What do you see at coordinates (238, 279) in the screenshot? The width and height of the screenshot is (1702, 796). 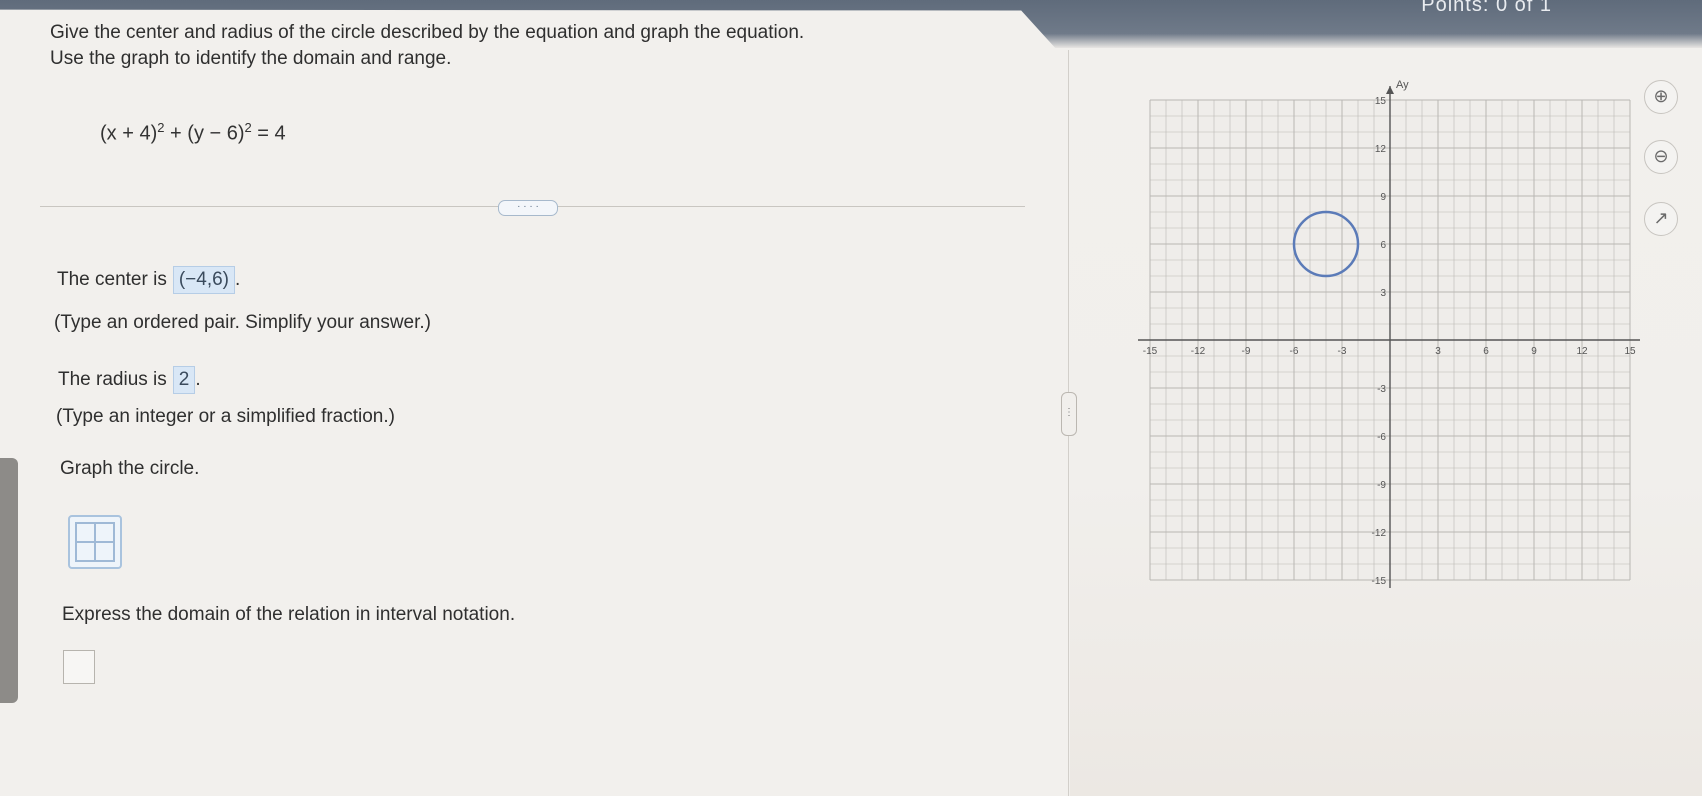 I see `center-period: .` at bounding box center [238, 279].